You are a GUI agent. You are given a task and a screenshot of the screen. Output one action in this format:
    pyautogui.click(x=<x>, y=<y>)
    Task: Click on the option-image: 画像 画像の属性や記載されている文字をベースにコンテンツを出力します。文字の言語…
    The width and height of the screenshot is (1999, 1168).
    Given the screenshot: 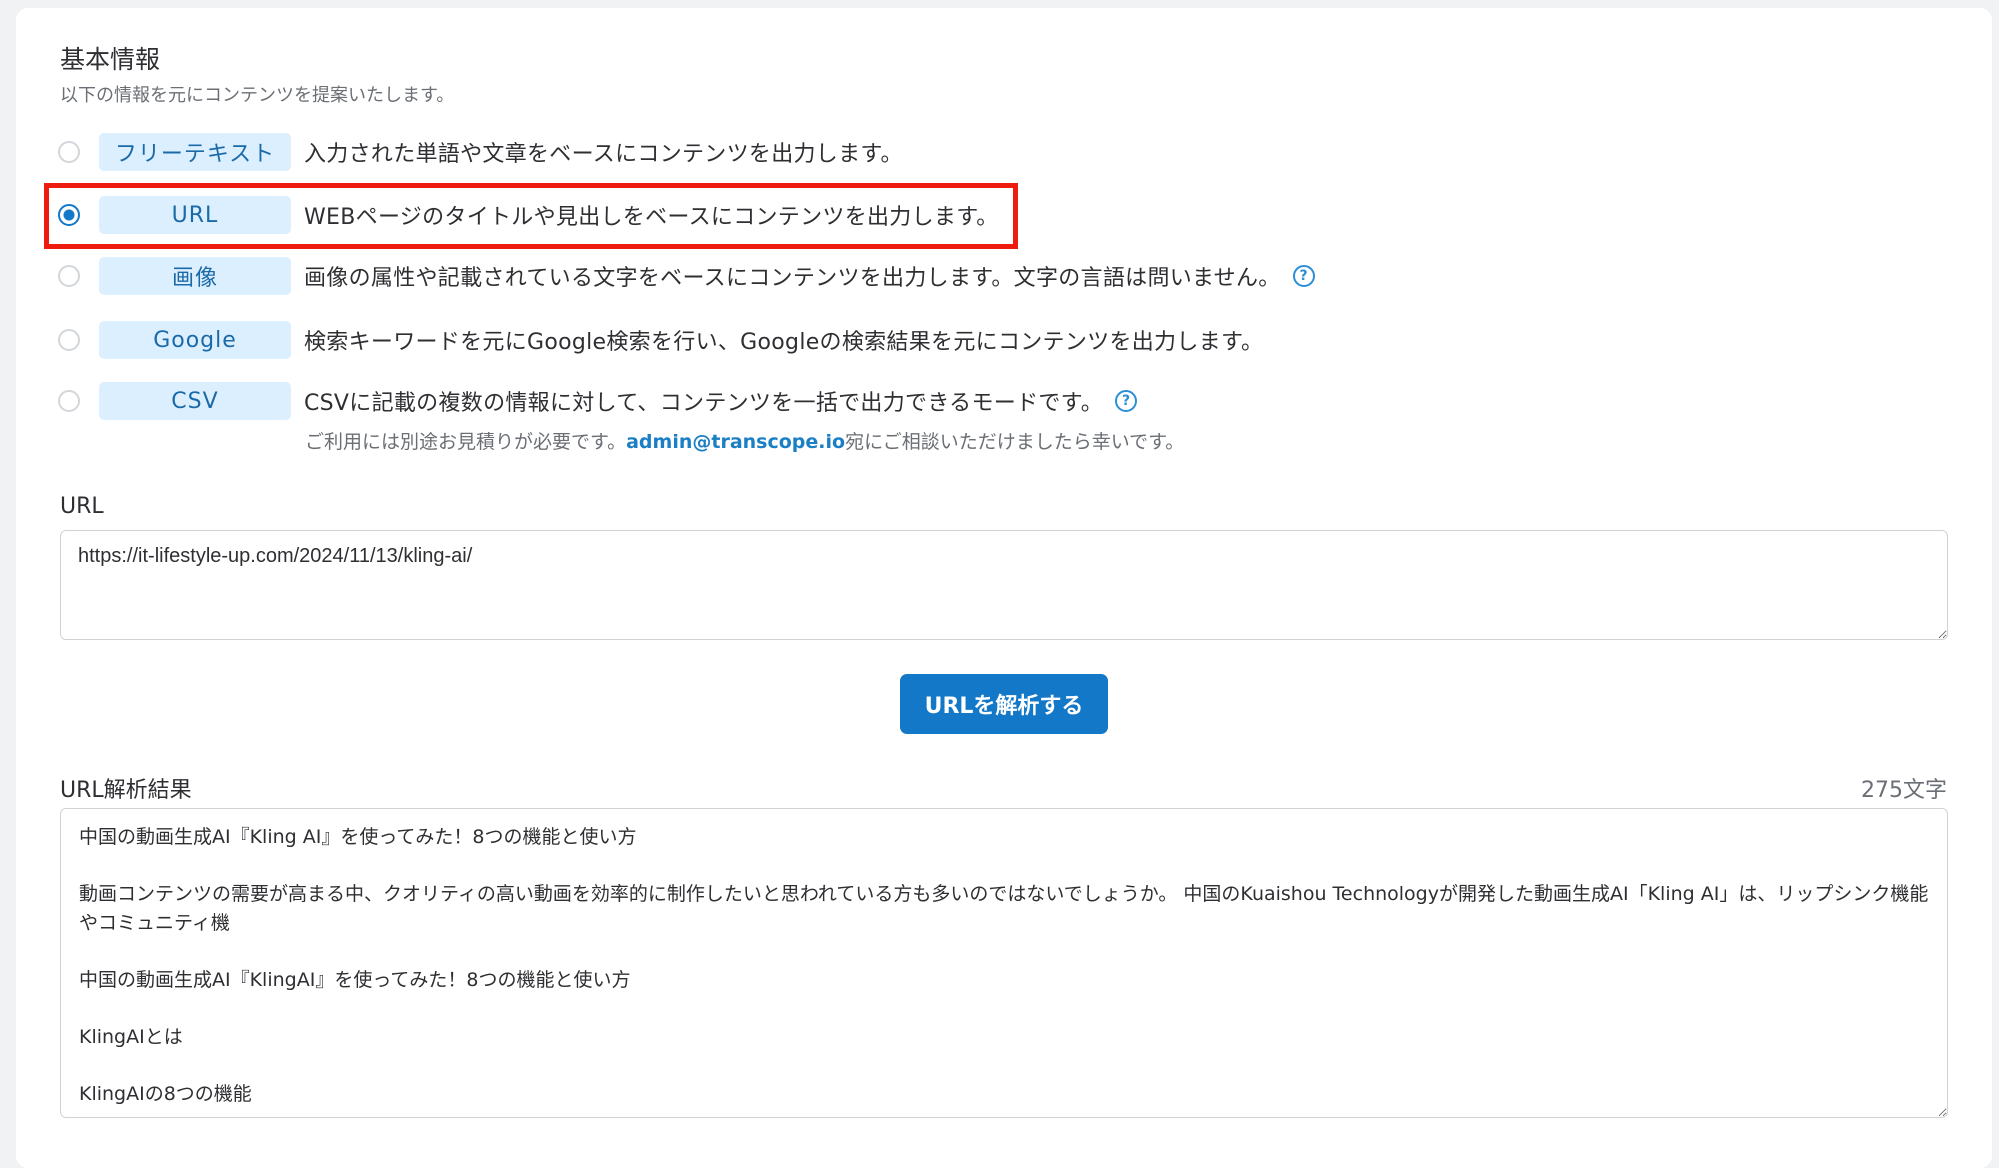 What is the action you would take?
    pyautogui.click(x=686, y=276)
    